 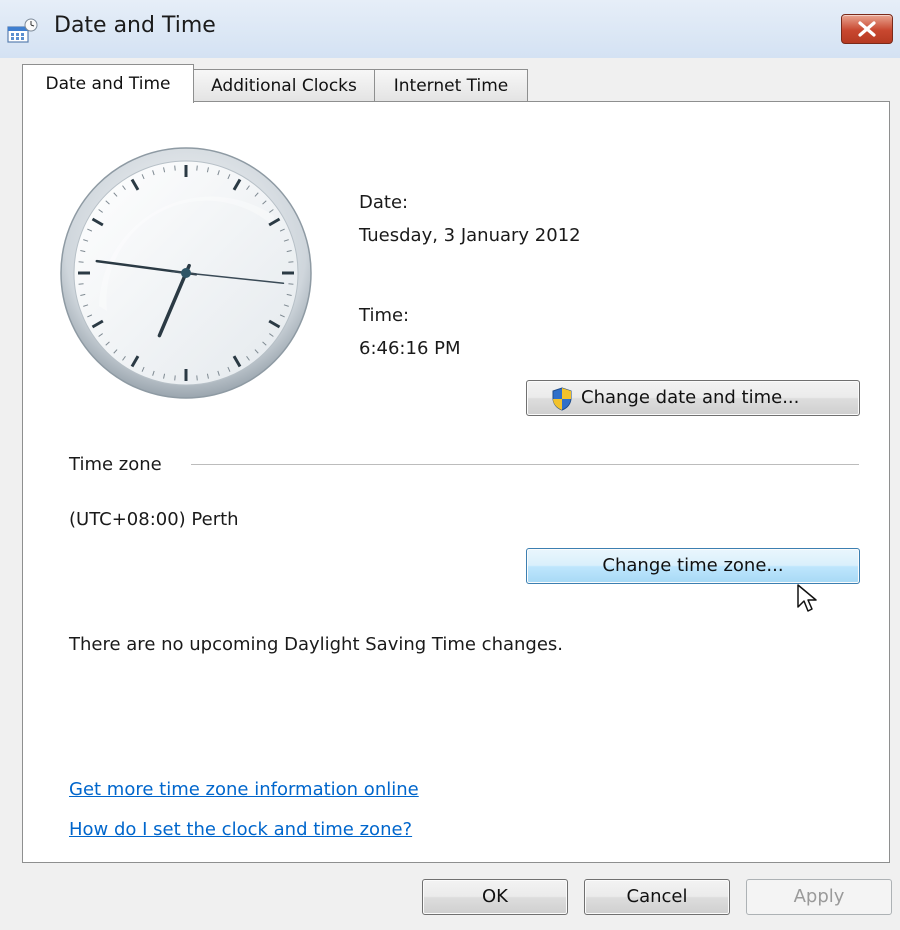 I want to click on calendar-clock-icon, so click(x=23, y=31).